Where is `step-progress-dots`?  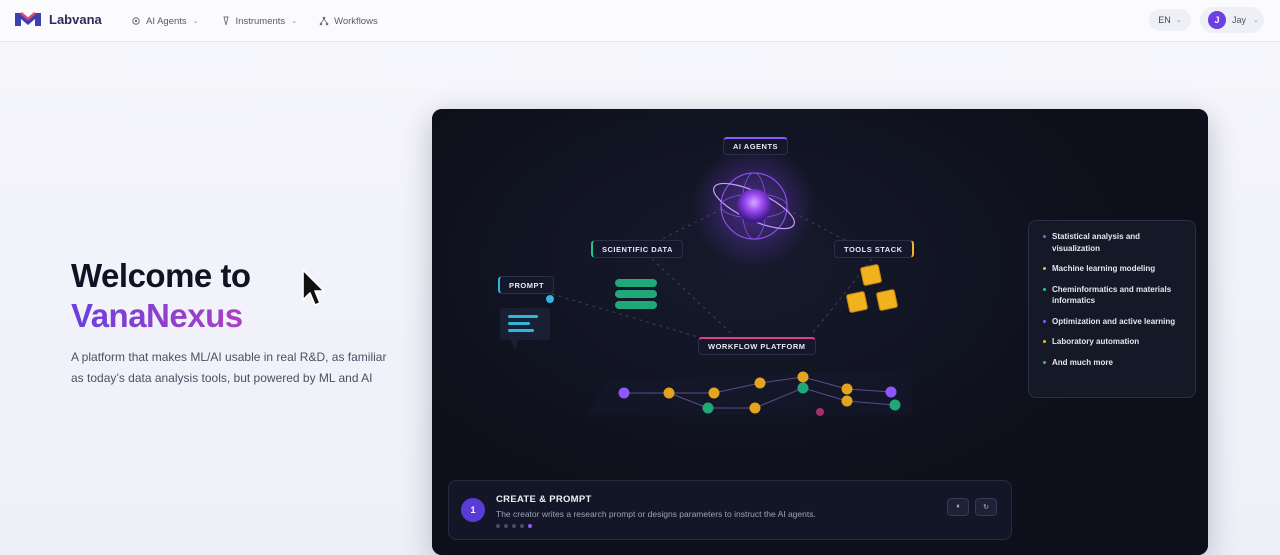
step-progress-dots is located at coordinates (514, 526).